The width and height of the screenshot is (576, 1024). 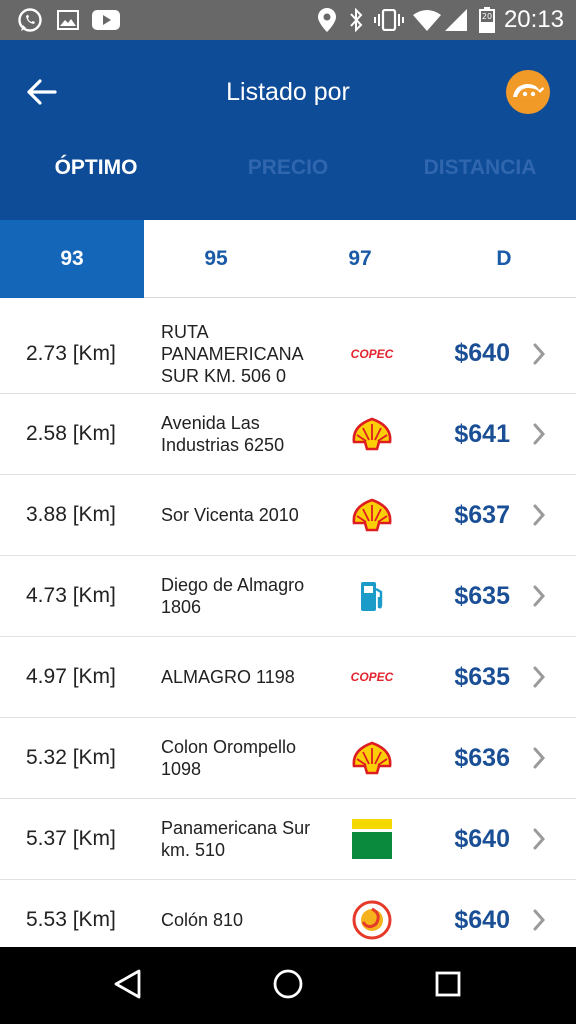 I want to click on fuel-logo-icon, so click(x=528, y=92).